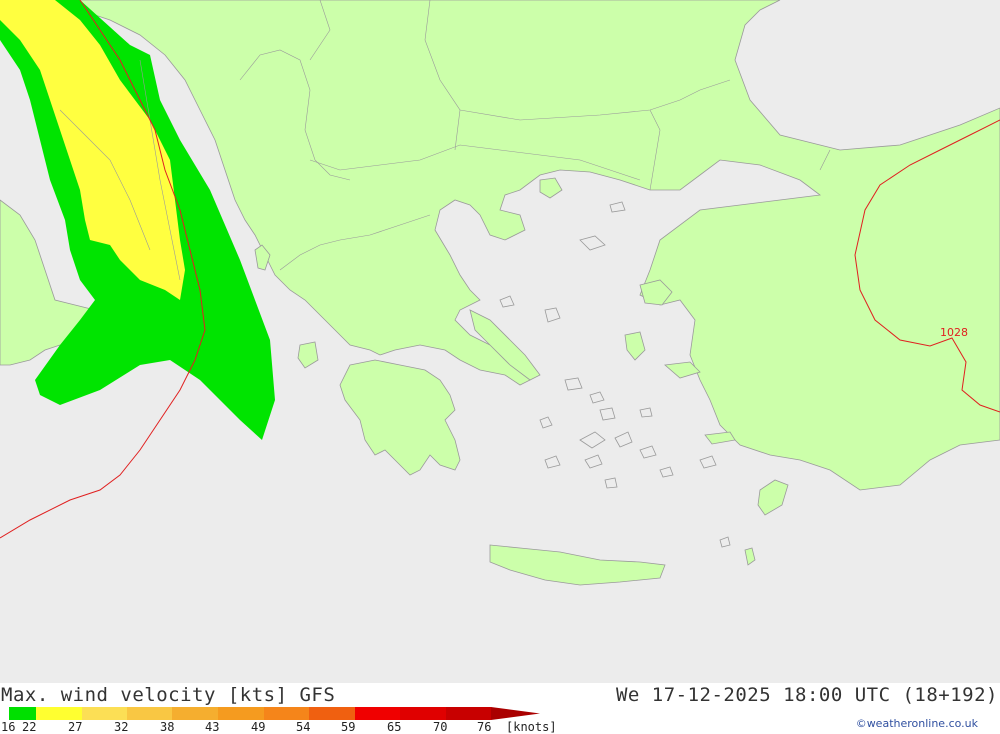 The width and height of the screenshot is (1000, 734). Describe the element at coordinates (168, 695) in the screenshot. I see `map-title: Max. wind velocity [kts] GFS` at that location.